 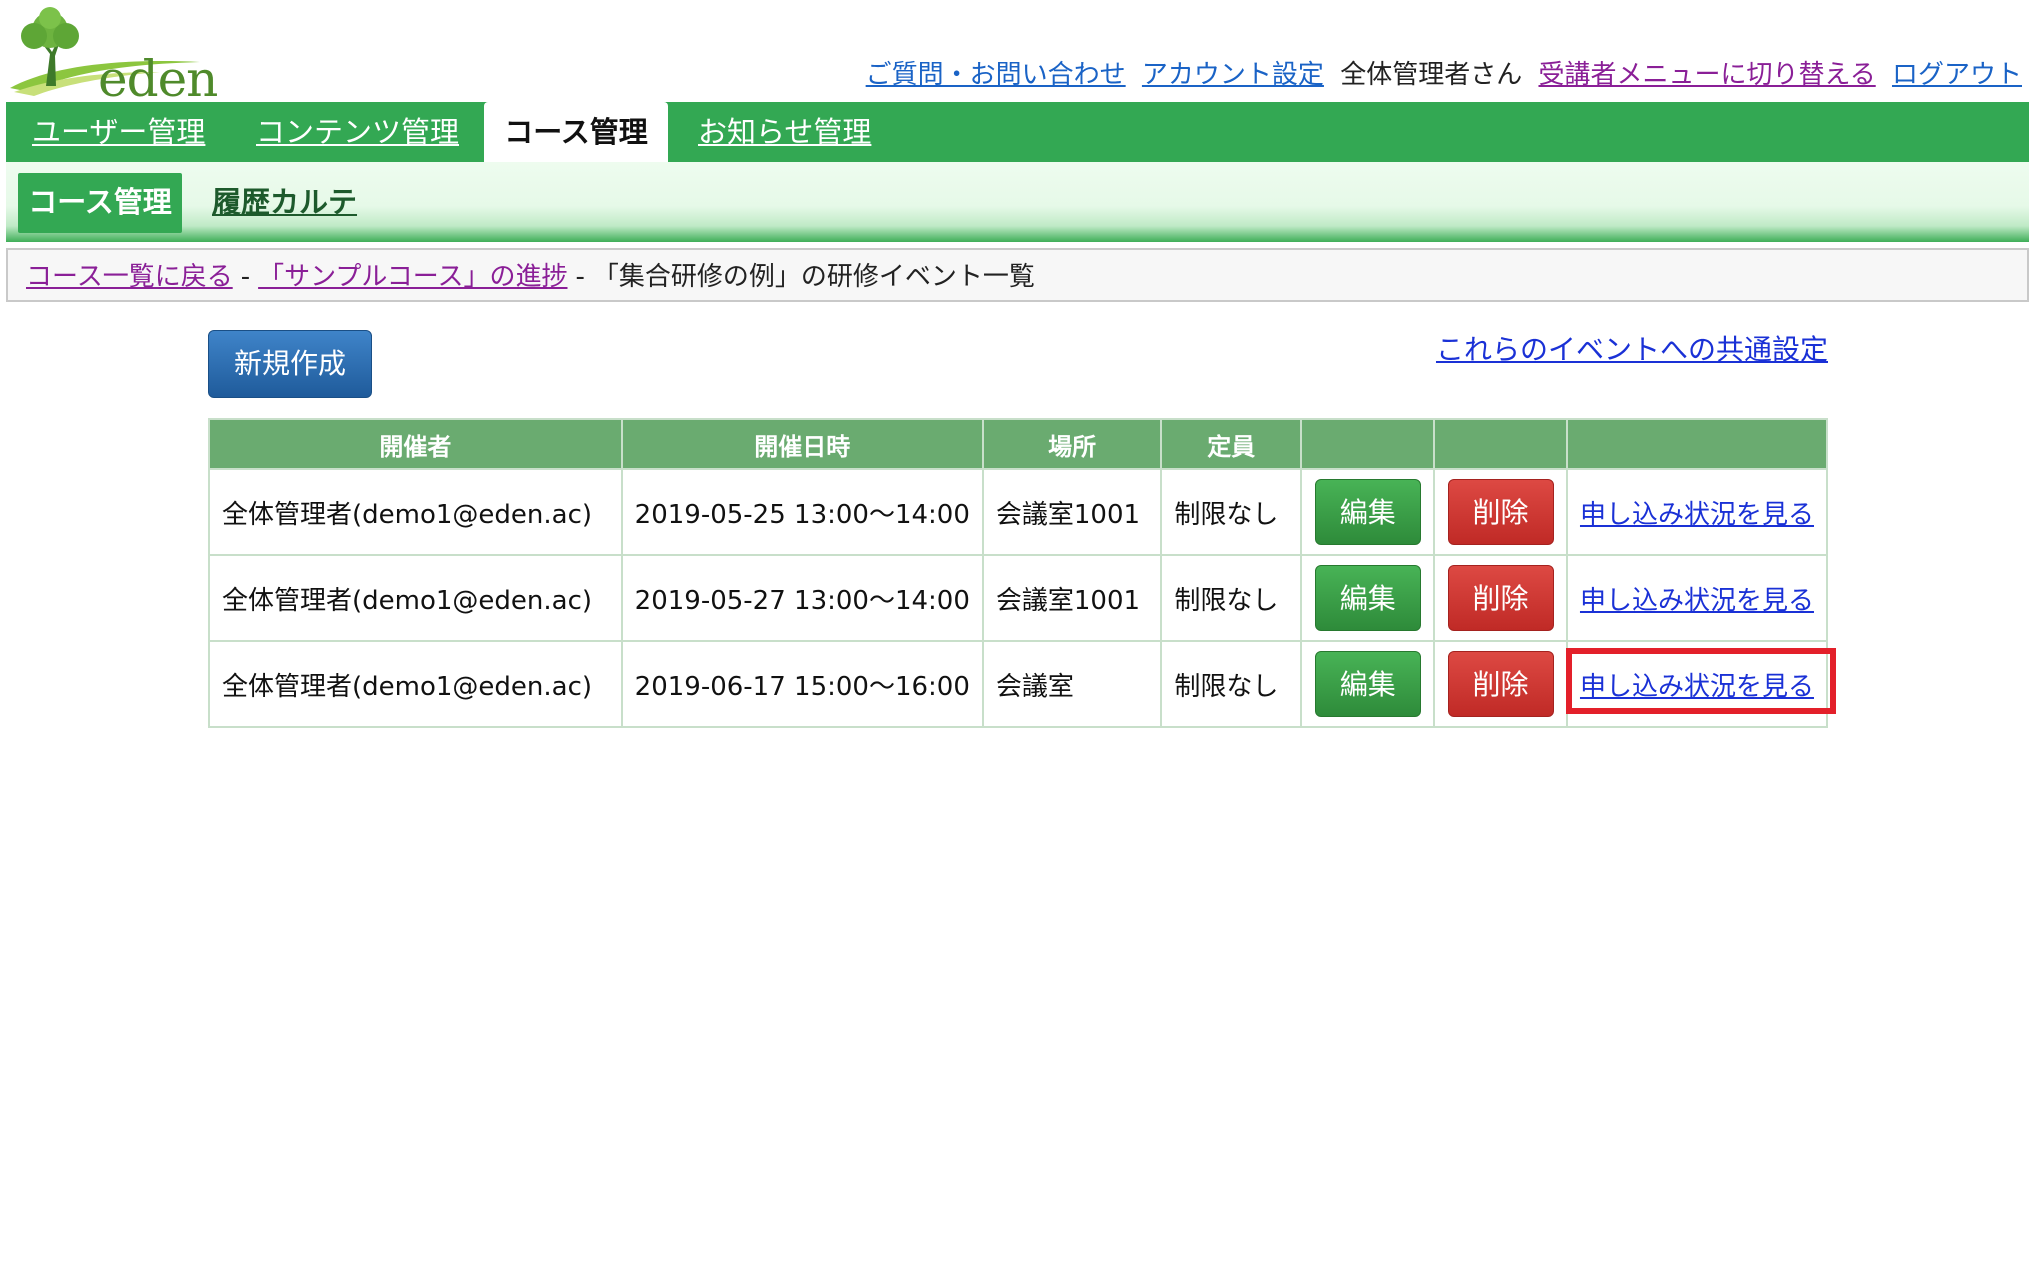 What do you see at coordinates (1431, 75) in the screenshot?
I see `user-label: 全体管理者さん` at bounding box center [1431, 75].